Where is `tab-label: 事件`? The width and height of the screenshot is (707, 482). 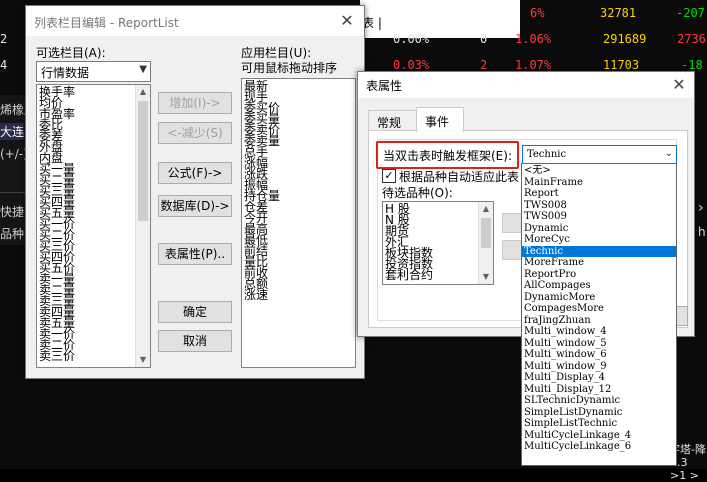 tab-label: 事件 is located at coordinates (437, 122).